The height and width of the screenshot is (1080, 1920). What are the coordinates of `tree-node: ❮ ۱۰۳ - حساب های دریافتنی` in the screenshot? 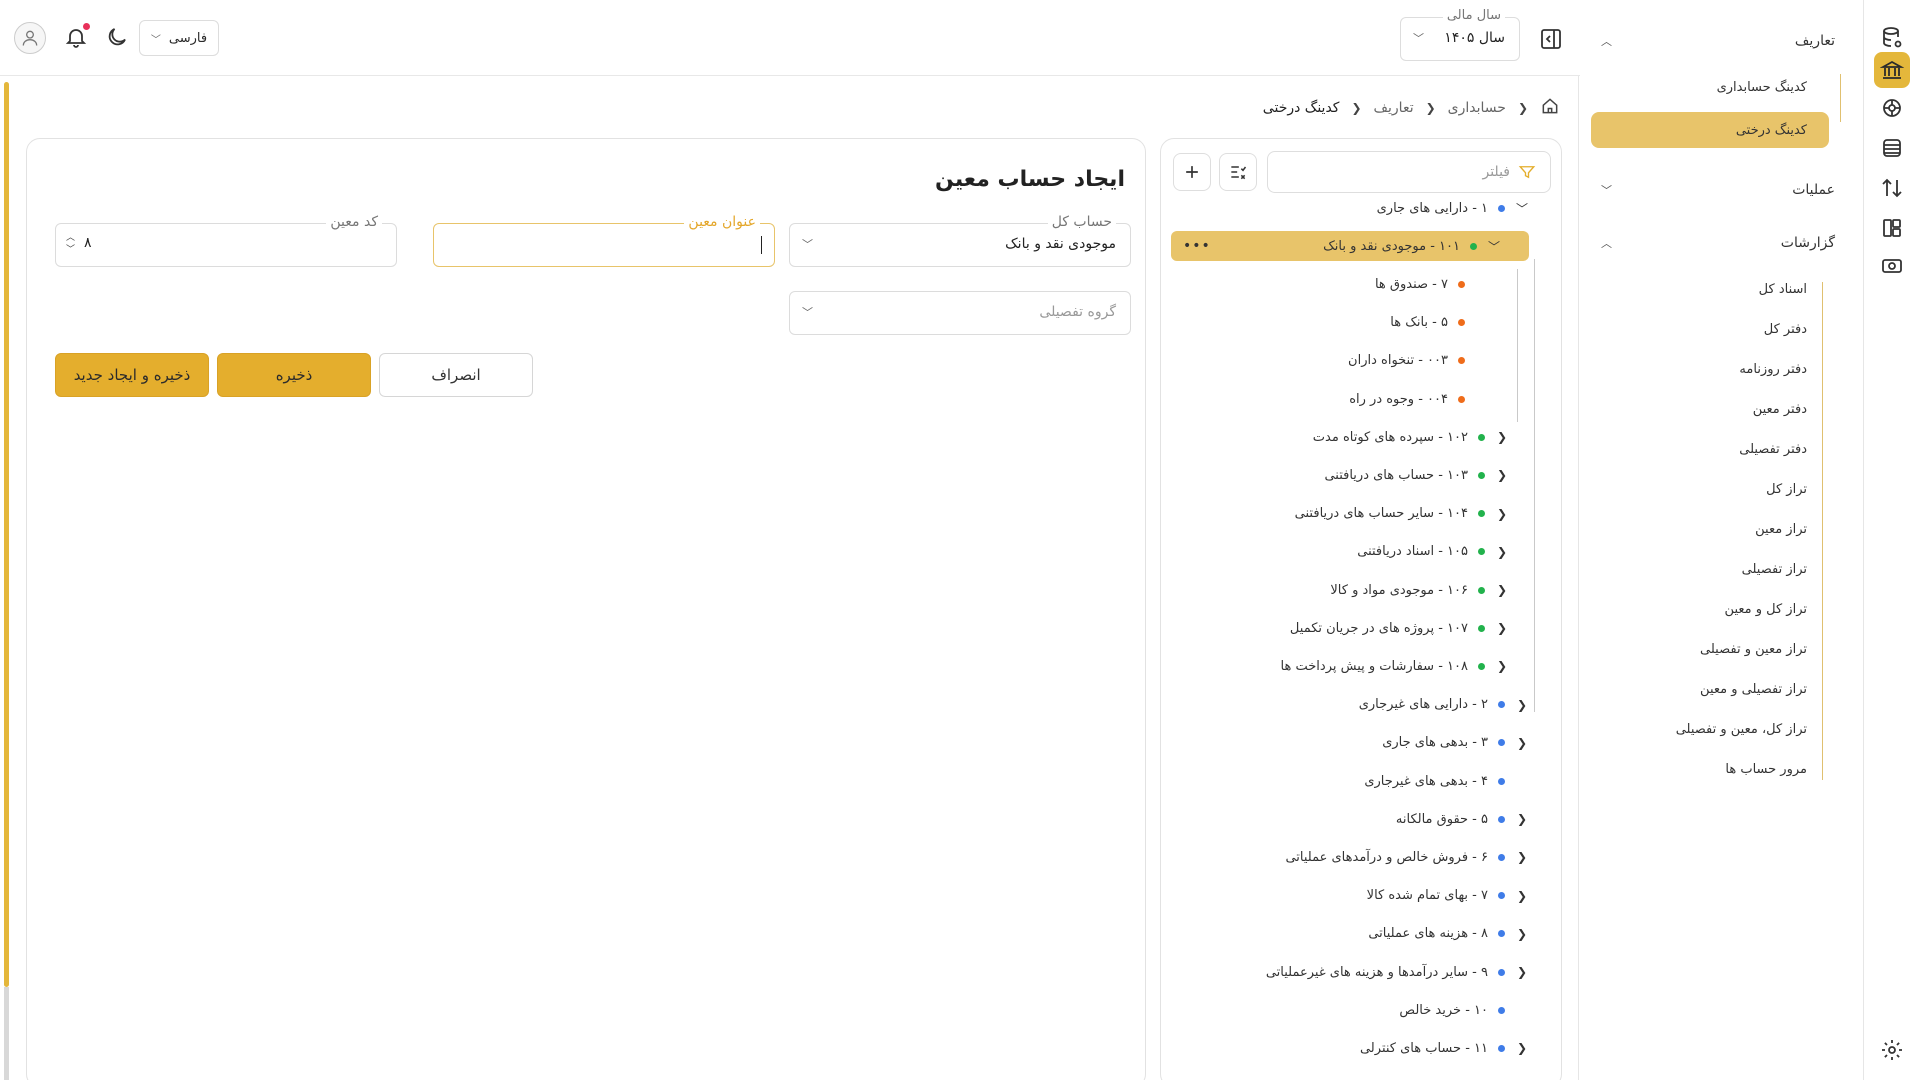 It's located at (1416, 475).